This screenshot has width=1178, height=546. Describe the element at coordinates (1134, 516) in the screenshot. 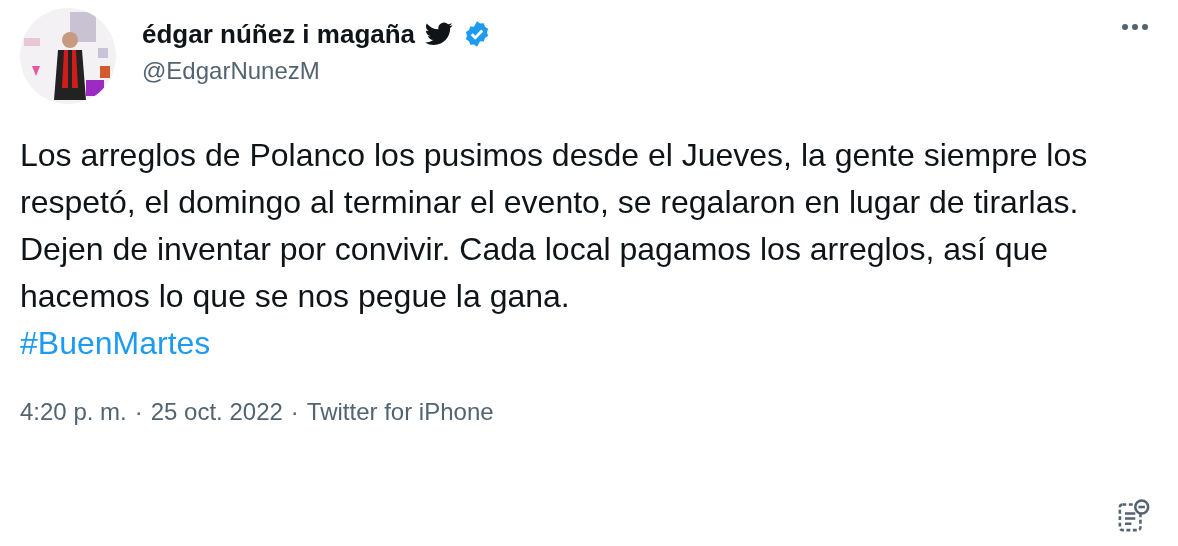

I see `notes-icon` at that location.